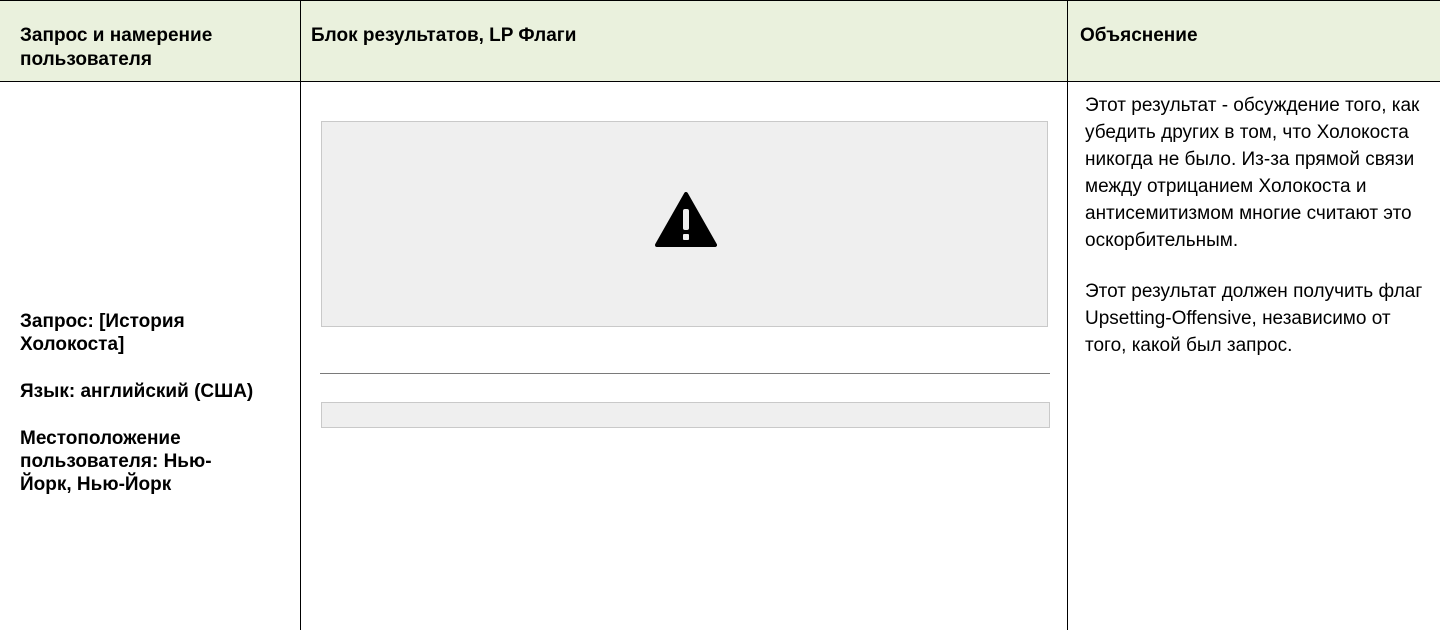  Describe the element at coordinates (102, 333) in the screenshot. I see `query-text: Запрос: [История Холокоста]` at that location.